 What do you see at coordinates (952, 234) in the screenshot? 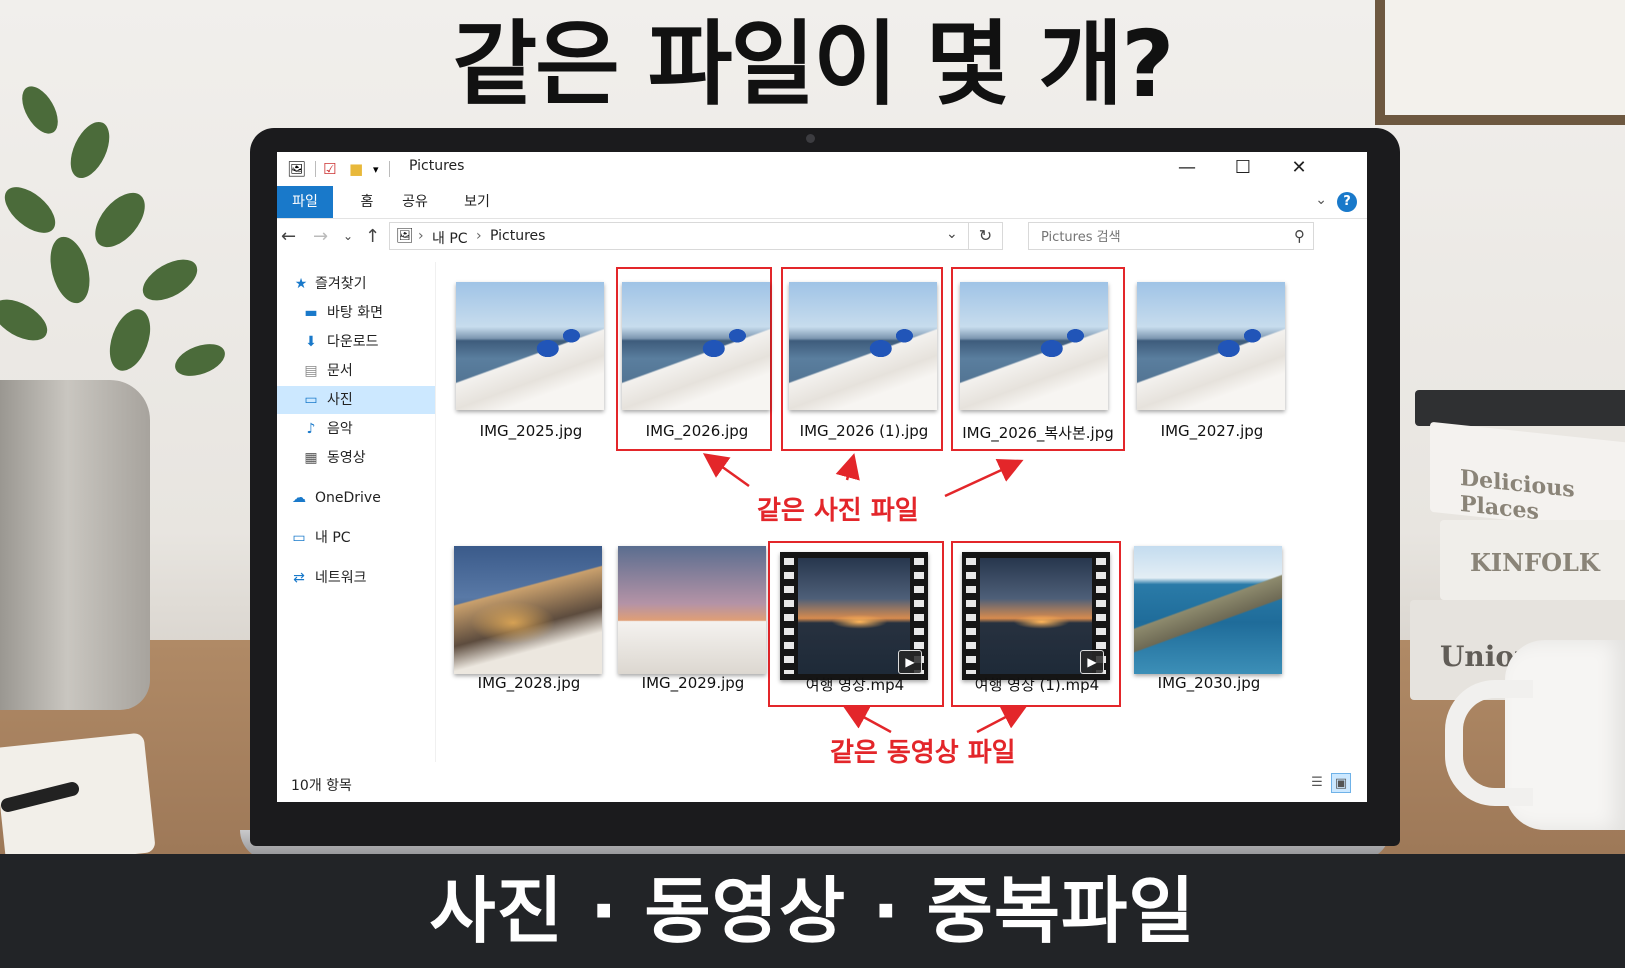
I see `address-dropdown-chevron-icon: ⌄` at bounding box center [952, 234].